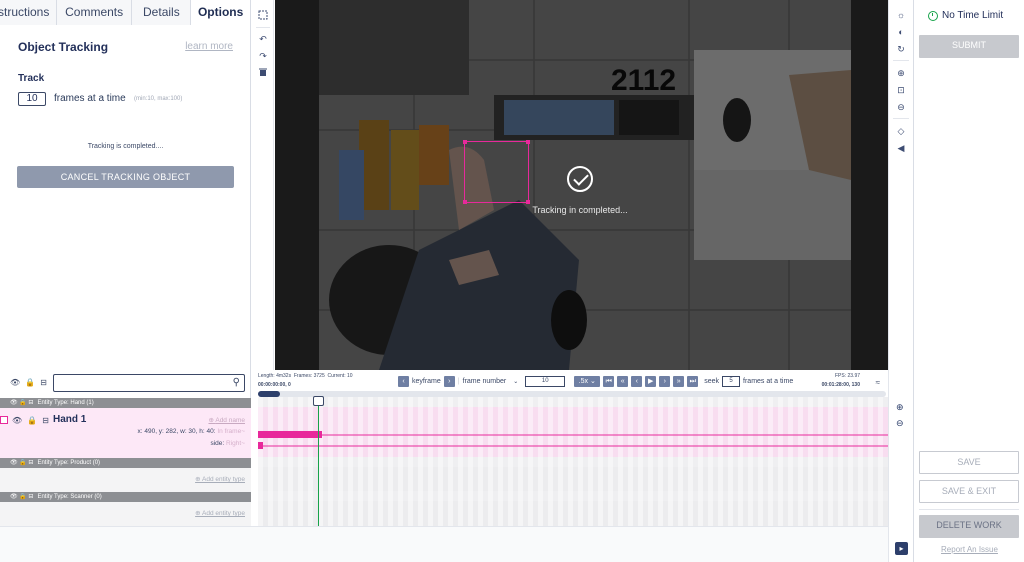 This screenshot has height=562, width=1024. What do you see at coordinates (125, 480) in the screenshot?
I see `product-entity-area: ⊕ Add entity type` at bounding box center [125, 480].